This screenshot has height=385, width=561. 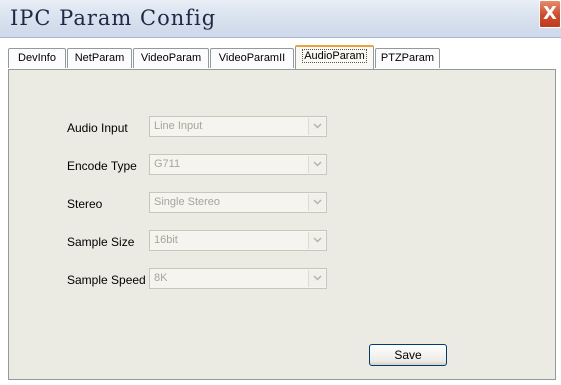 I want to click on audio-input-label: Audio Input, so click(x=97, y=128).